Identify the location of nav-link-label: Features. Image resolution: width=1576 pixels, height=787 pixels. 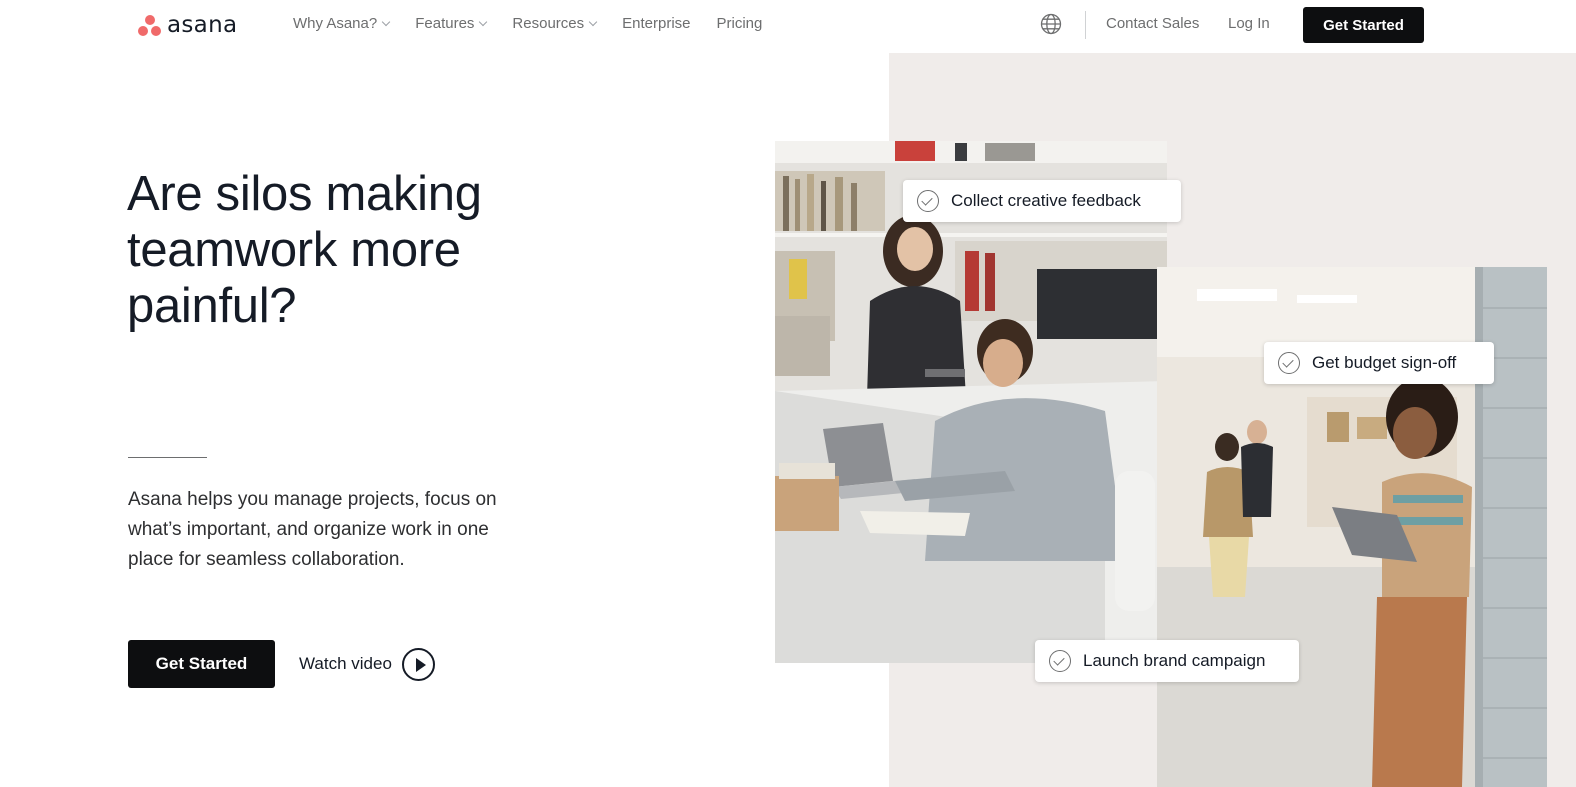
(445, 23).